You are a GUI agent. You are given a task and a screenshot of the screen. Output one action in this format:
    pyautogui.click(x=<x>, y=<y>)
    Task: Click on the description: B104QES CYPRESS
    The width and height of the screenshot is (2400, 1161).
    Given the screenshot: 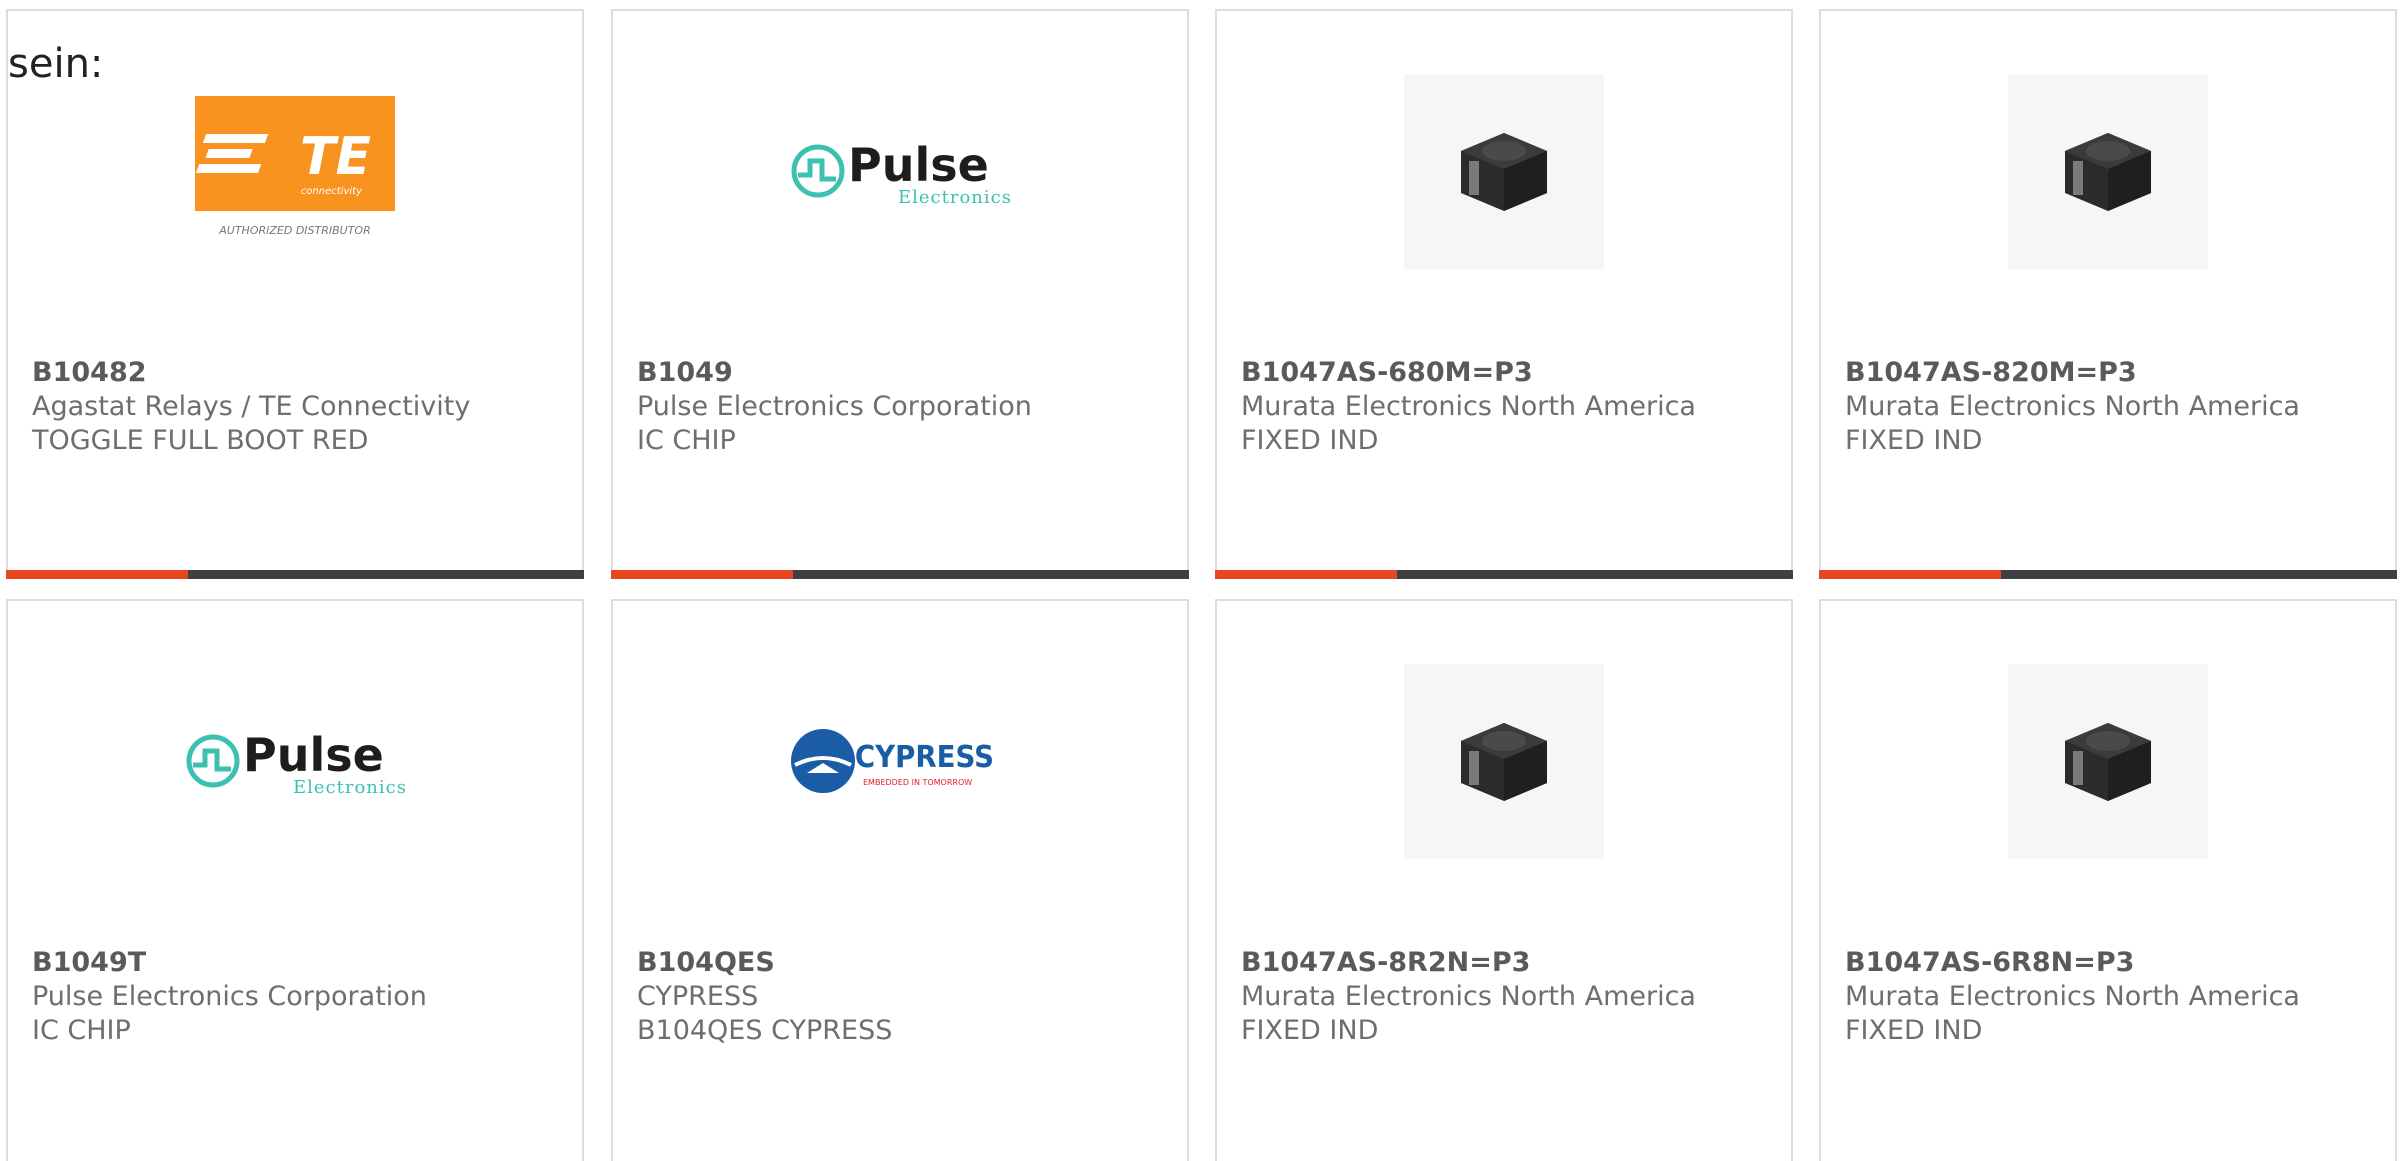 What is the action you would take?
    pyautogui.click(x=765, y=1030)
    